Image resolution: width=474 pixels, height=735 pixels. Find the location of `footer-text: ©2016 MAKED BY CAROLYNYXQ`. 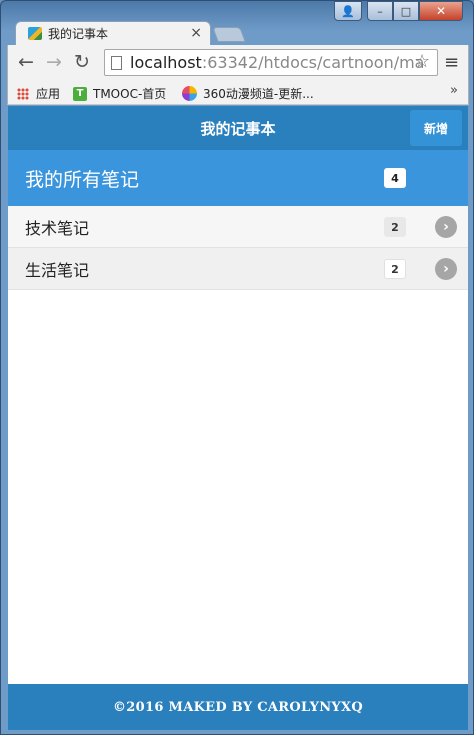

footer-text: ©2016 MAKED BY CAROLYNYXQ is located at coordinates (238, 707).